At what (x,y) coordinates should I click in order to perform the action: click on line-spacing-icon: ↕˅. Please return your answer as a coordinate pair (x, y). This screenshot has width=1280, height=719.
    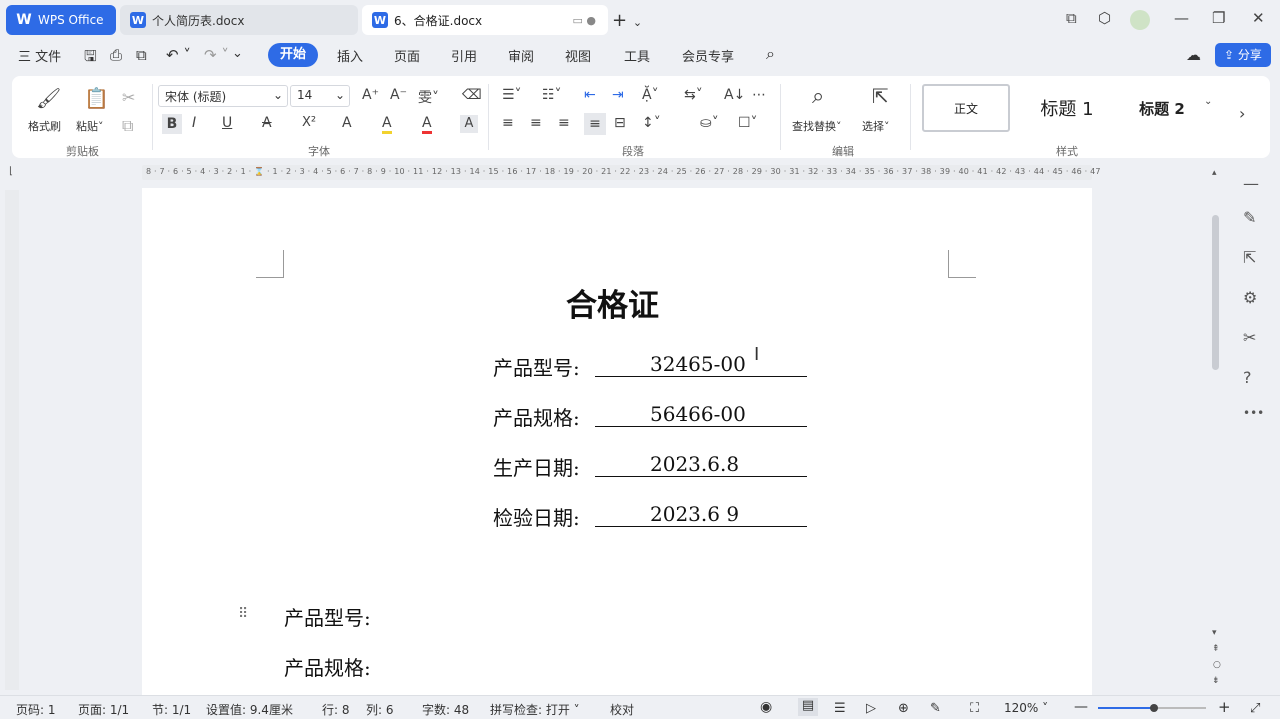
    Looking at the image, I should click on (651, 123).